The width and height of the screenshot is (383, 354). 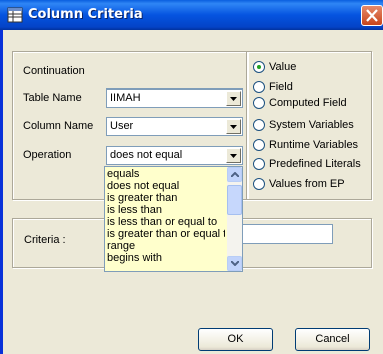 What do you see at coordinates (166, 222) in the screenshot?
I see `operation-option: is less than or equal to` at bounding box center [166, 222].